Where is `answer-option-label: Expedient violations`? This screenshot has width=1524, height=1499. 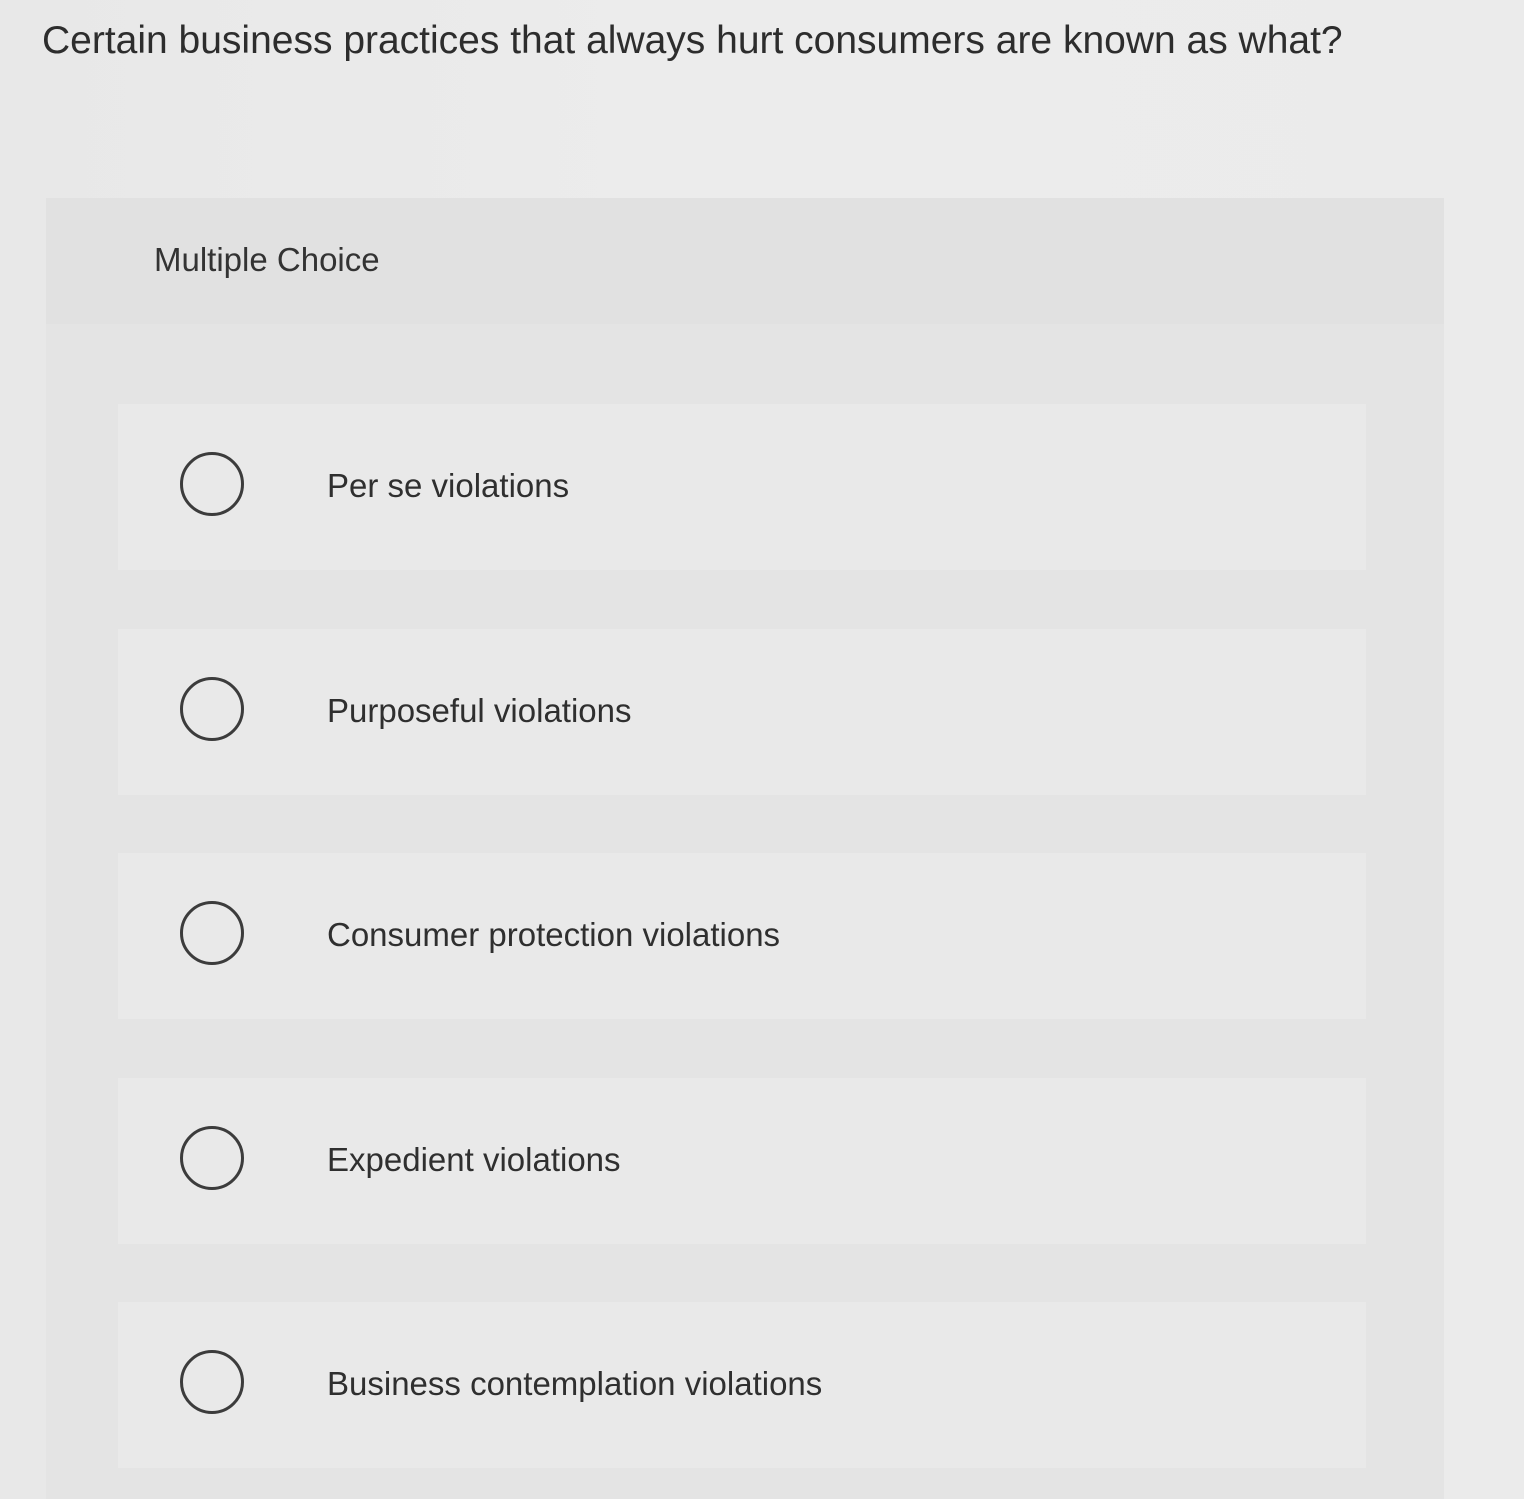
answer-option-label: Expedient violations is located at coordinates (474, 1159).